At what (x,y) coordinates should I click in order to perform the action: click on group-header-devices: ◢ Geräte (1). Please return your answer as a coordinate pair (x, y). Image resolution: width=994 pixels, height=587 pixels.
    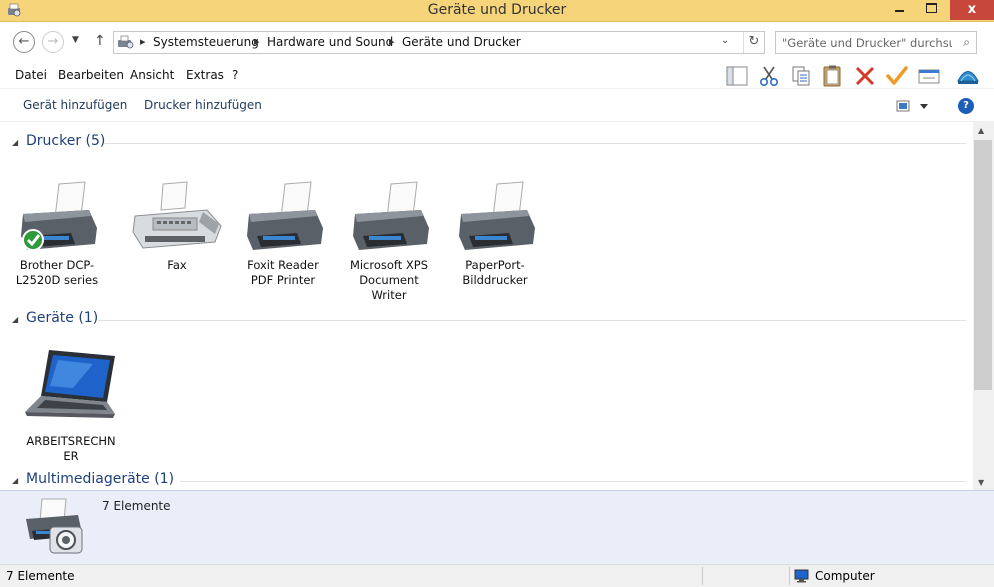
    Looking at the image, I should click on (489, 320).